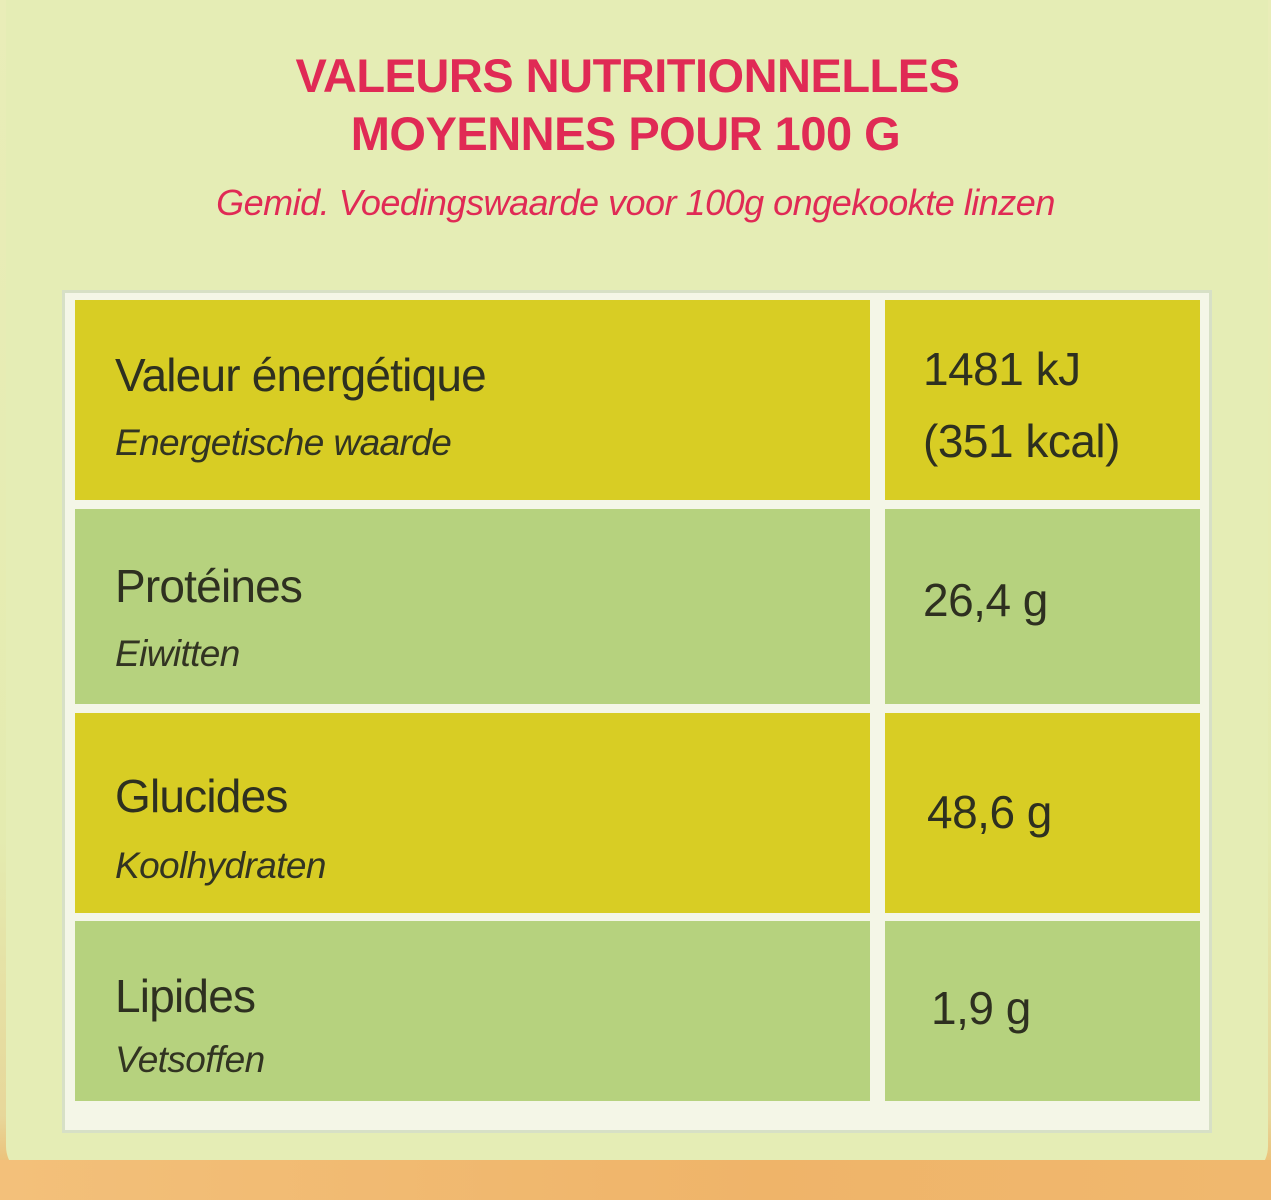 The height and width of the screenshot is (1200, 1271). I want to click on value-kcal: (351 kcal), so click(1021, 441).